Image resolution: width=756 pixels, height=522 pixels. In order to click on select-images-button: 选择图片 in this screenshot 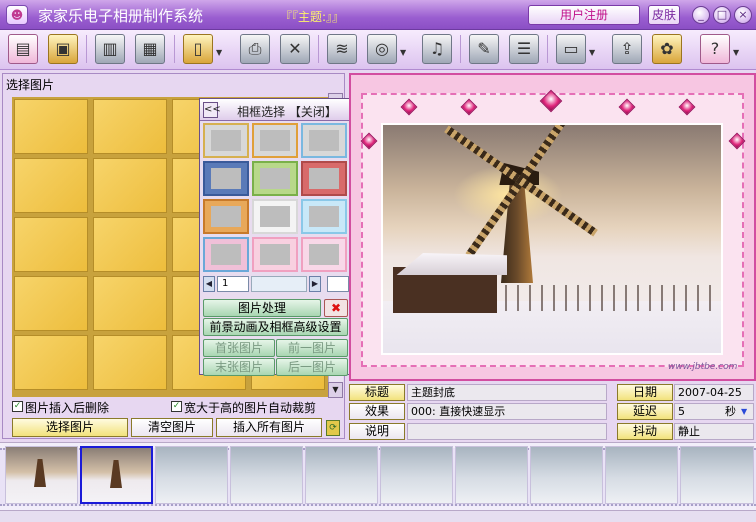, I will do `click(70, 427)`.